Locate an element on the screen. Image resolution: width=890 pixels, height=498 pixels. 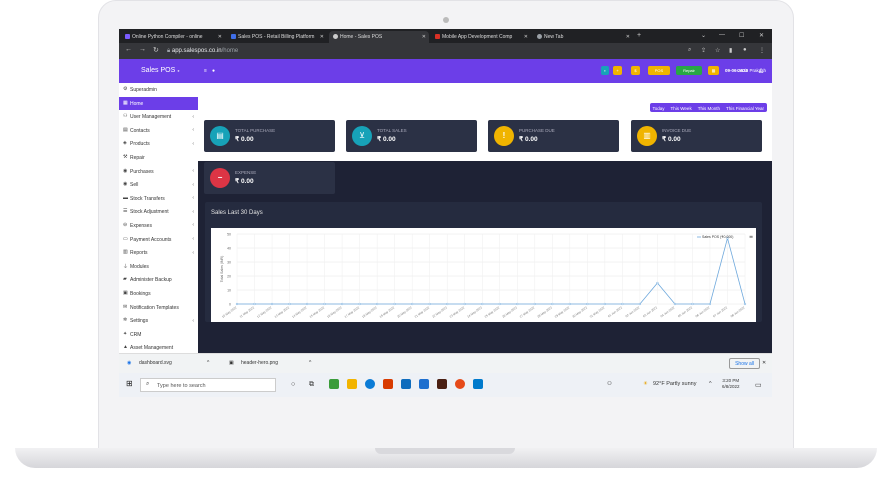
sidebar-item-reports: ▥ Reports ‹ is located at coordinates (158, 253).